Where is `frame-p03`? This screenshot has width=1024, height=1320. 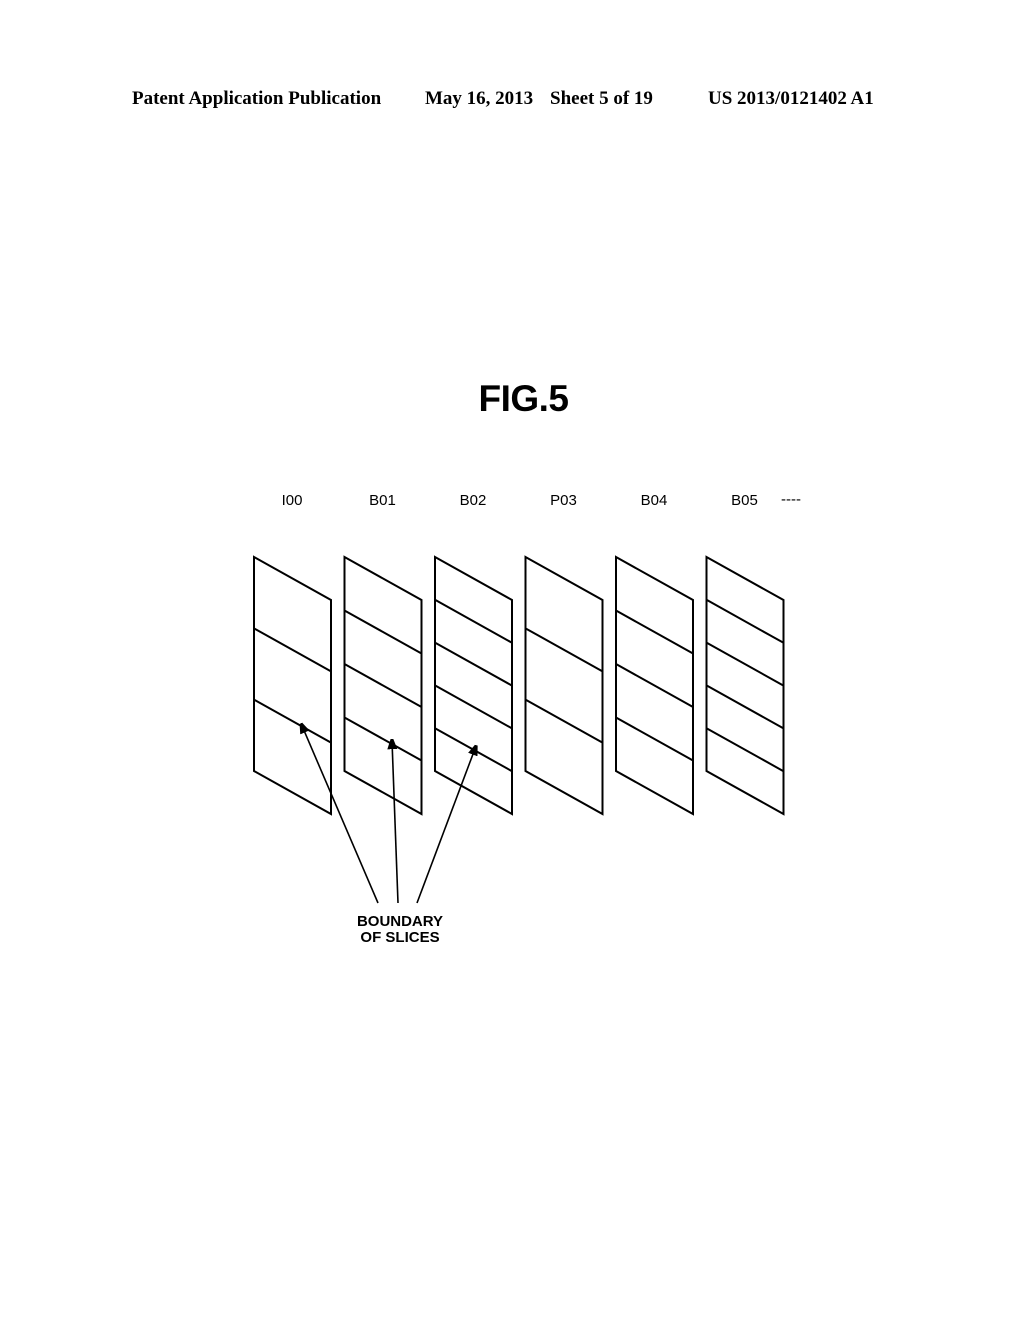
frame-p03 is located at coordinates (564, 685).